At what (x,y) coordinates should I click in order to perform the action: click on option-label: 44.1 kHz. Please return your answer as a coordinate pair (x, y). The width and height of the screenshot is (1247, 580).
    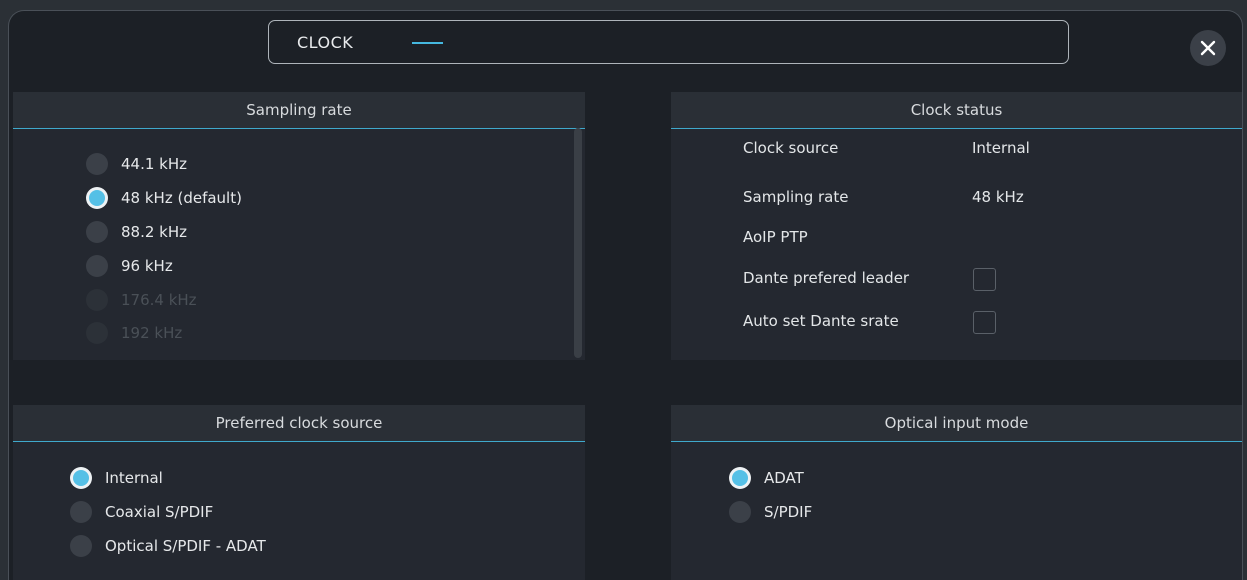
    Looking at the image, I should click on (154, 164).